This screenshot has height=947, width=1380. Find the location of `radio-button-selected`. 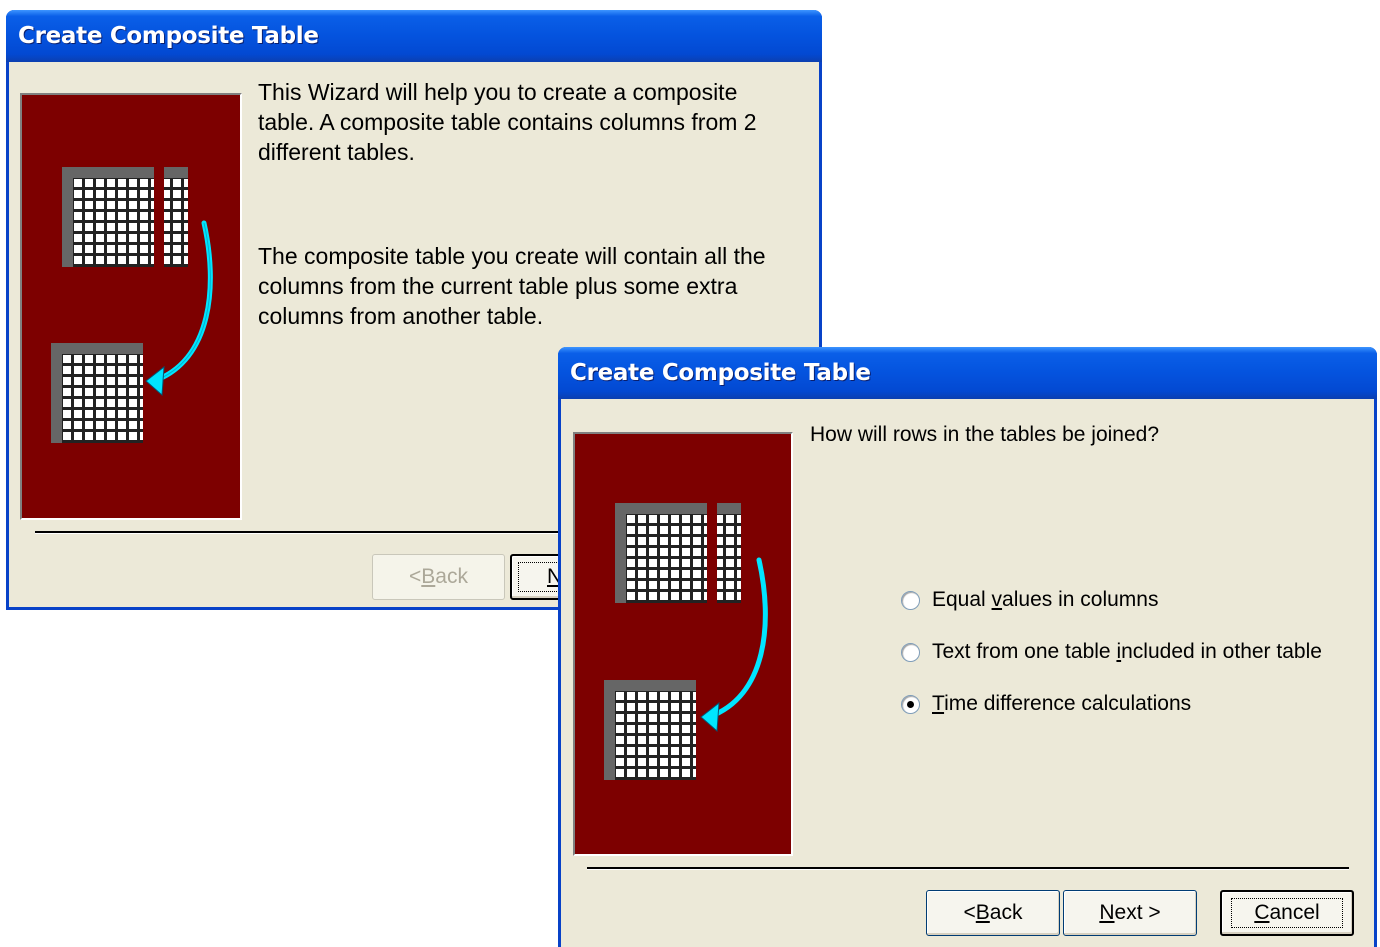

radio-button-selected is located at coordinates (910, 704).